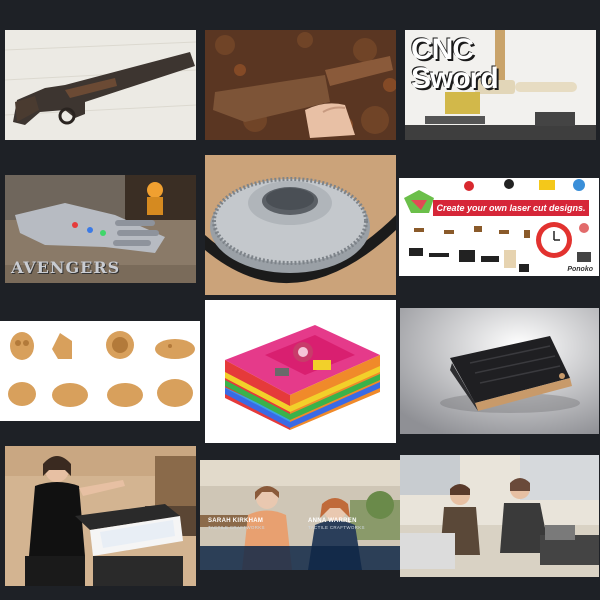 This screenshot has height=600, width=600. I want to click on bamboo-animal-cutouts-image, so click(100, 371).